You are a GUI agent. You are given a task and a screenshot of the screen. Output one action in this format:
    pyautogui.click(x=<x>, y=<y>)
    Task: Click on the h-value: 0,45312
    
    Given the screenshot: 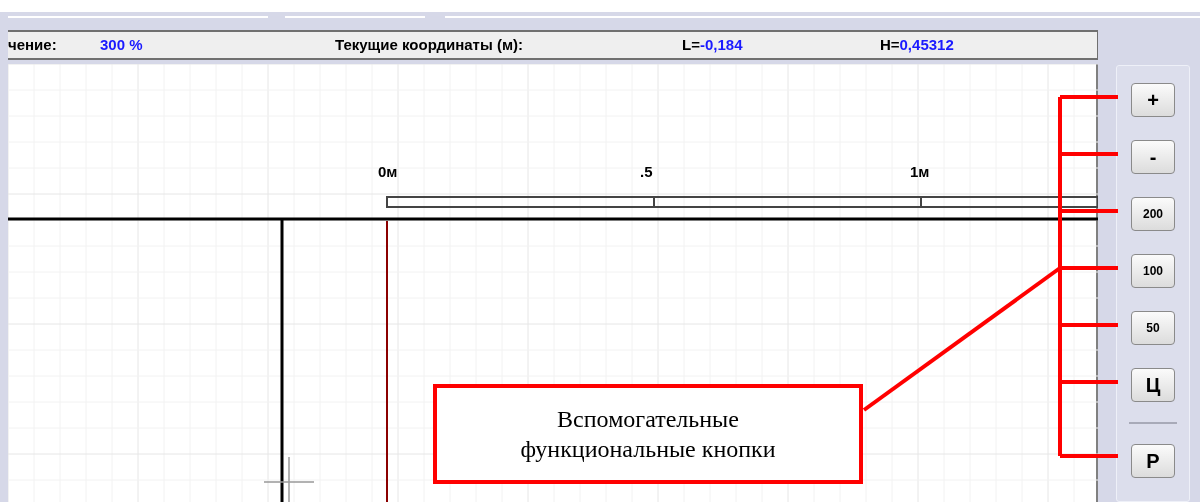 What is the action you would take?
    pyautogui.click(x=926, y=44)
    